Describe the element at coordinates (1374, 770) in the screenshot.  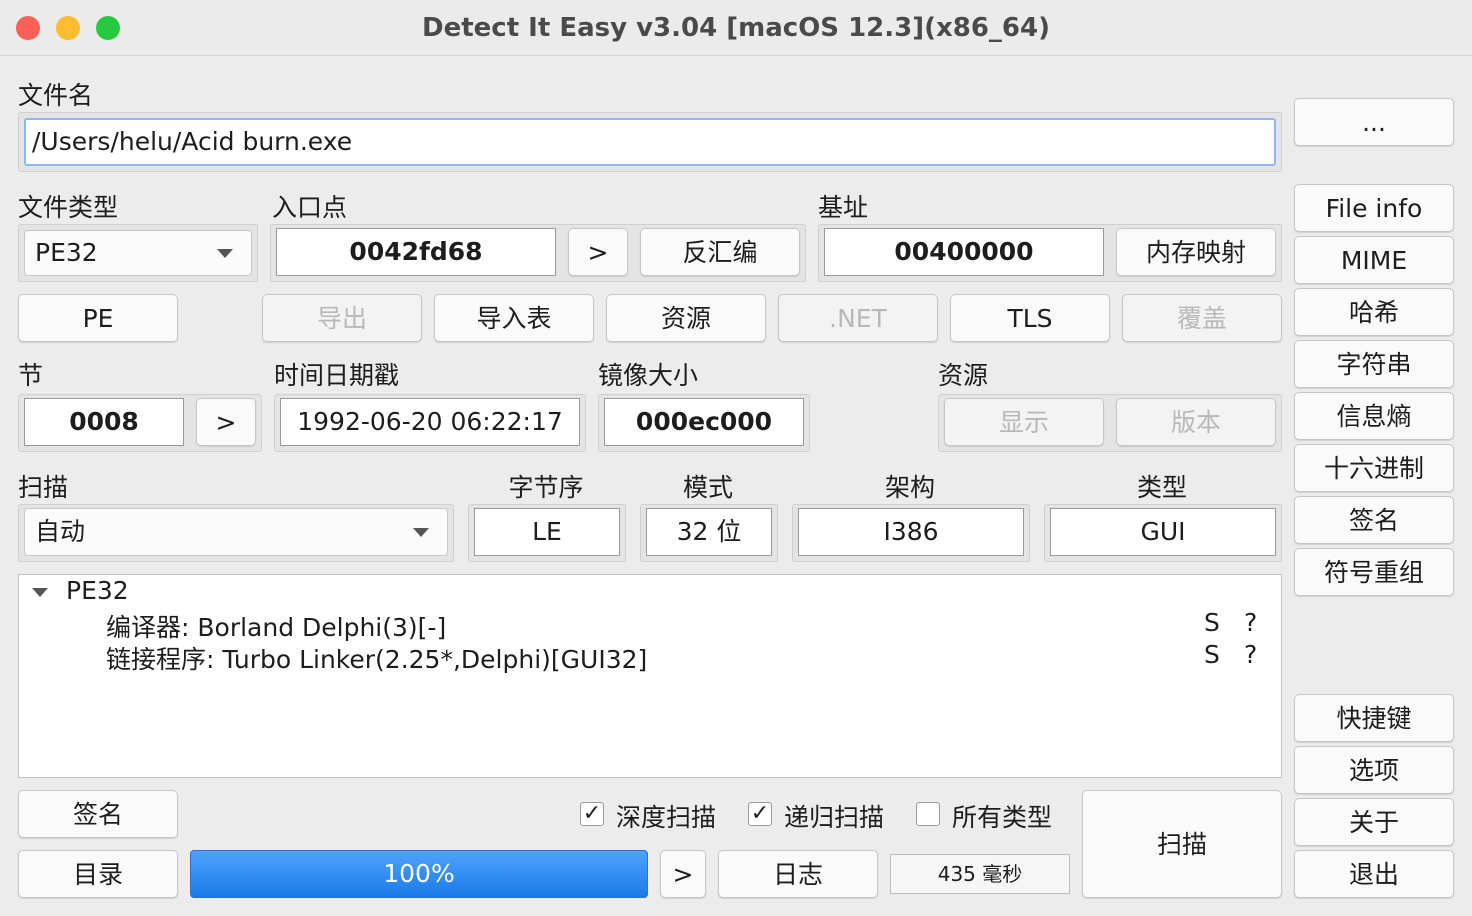
I see `options-button: 选项` at that location.